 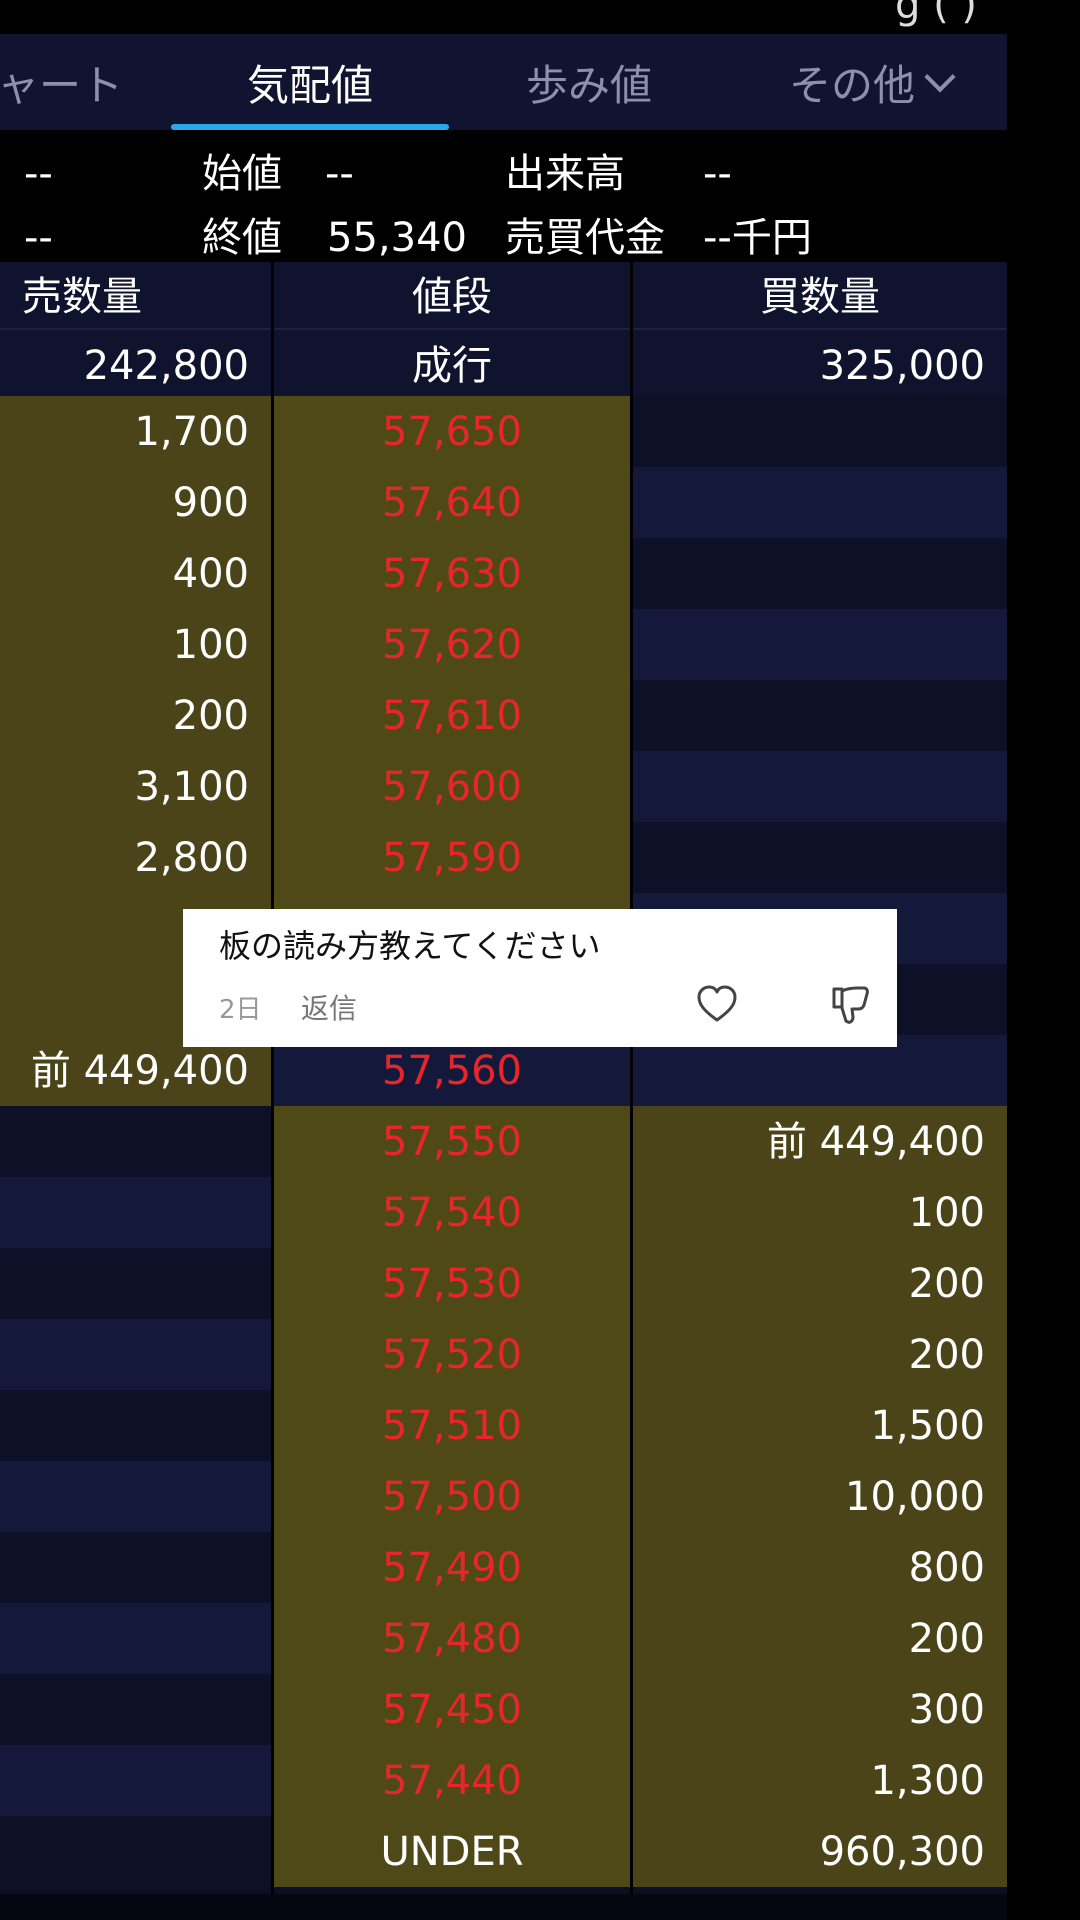 I want to click on table-row: 900 57,640, so click(x=503, y=502).